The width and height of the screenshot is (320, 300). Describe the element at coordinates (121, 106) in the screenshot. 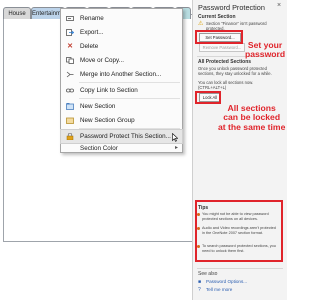

I see `menu-item-new-section: New Section` at that location.